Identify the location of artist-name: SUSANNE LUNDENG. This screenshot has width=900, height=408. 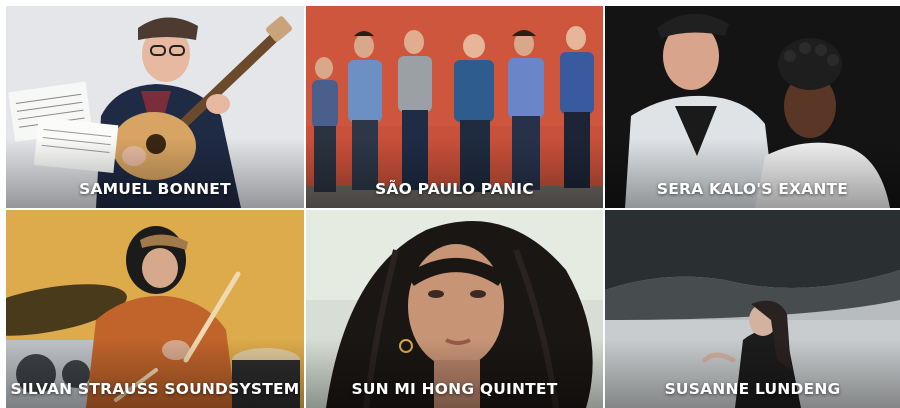
(752, 389).